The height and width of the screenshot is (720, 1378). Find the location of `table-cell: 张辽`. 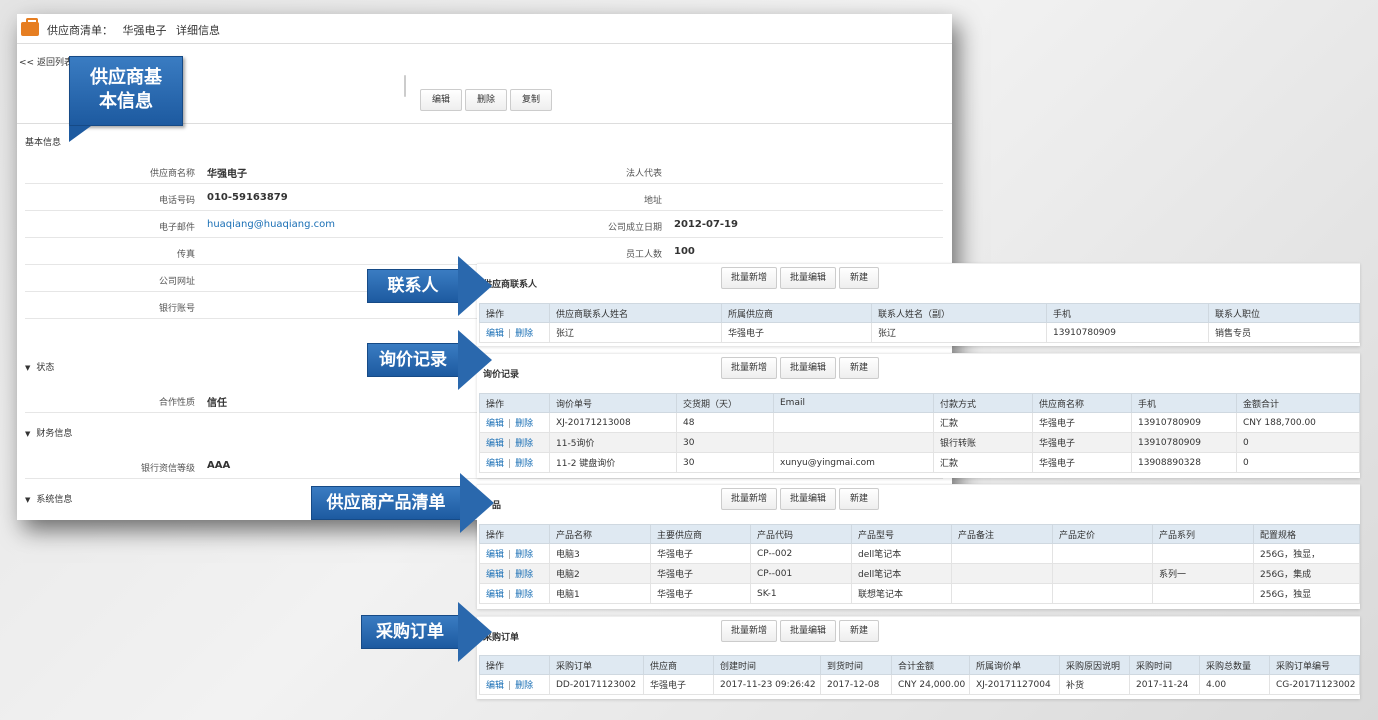

table-cell: 张辽 is located at coordinates (959, 332).